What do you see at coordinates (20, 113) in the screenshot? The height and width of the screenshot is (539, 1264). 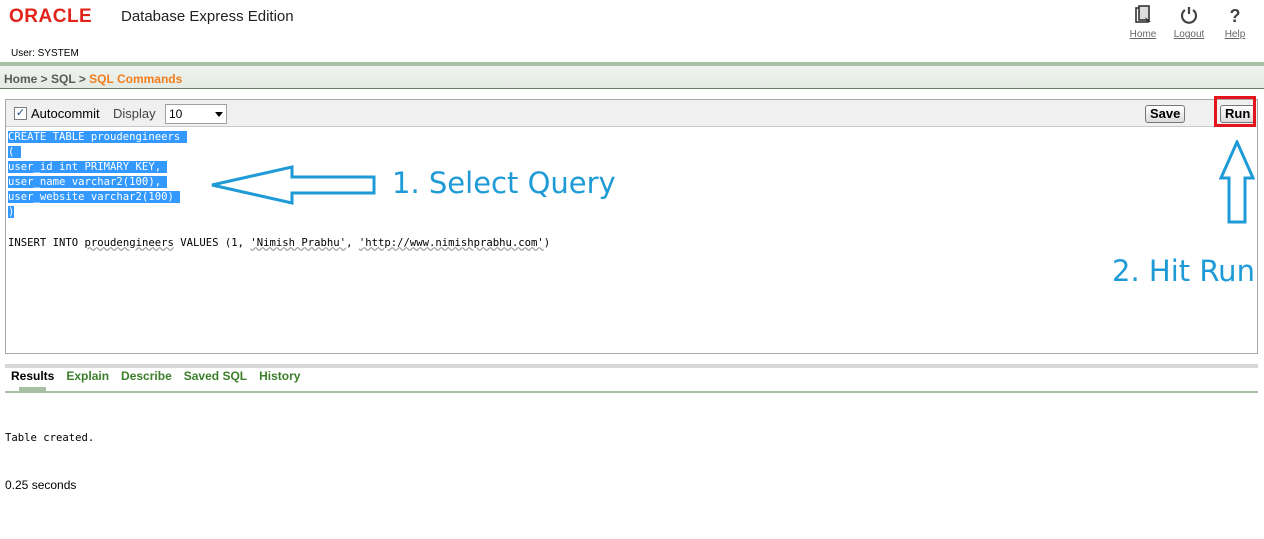 I see `autocommit-checkbox: ✓` at bounding box center [20, 113].